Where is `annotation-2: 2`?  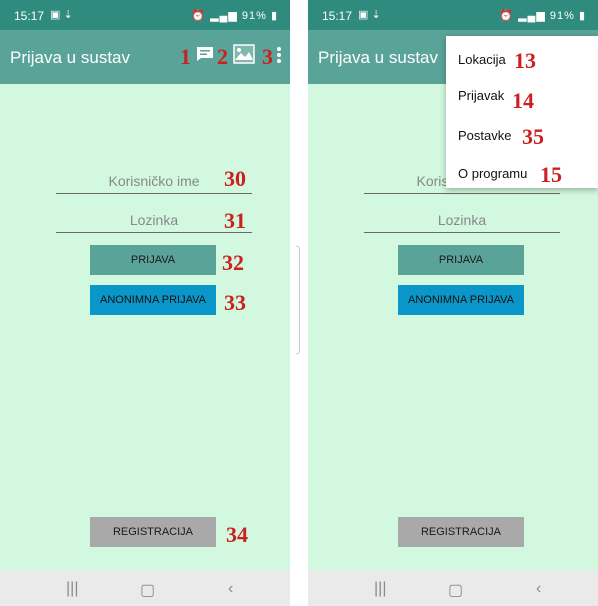 annotation-2: 2 is located at coordinates (222, 56).